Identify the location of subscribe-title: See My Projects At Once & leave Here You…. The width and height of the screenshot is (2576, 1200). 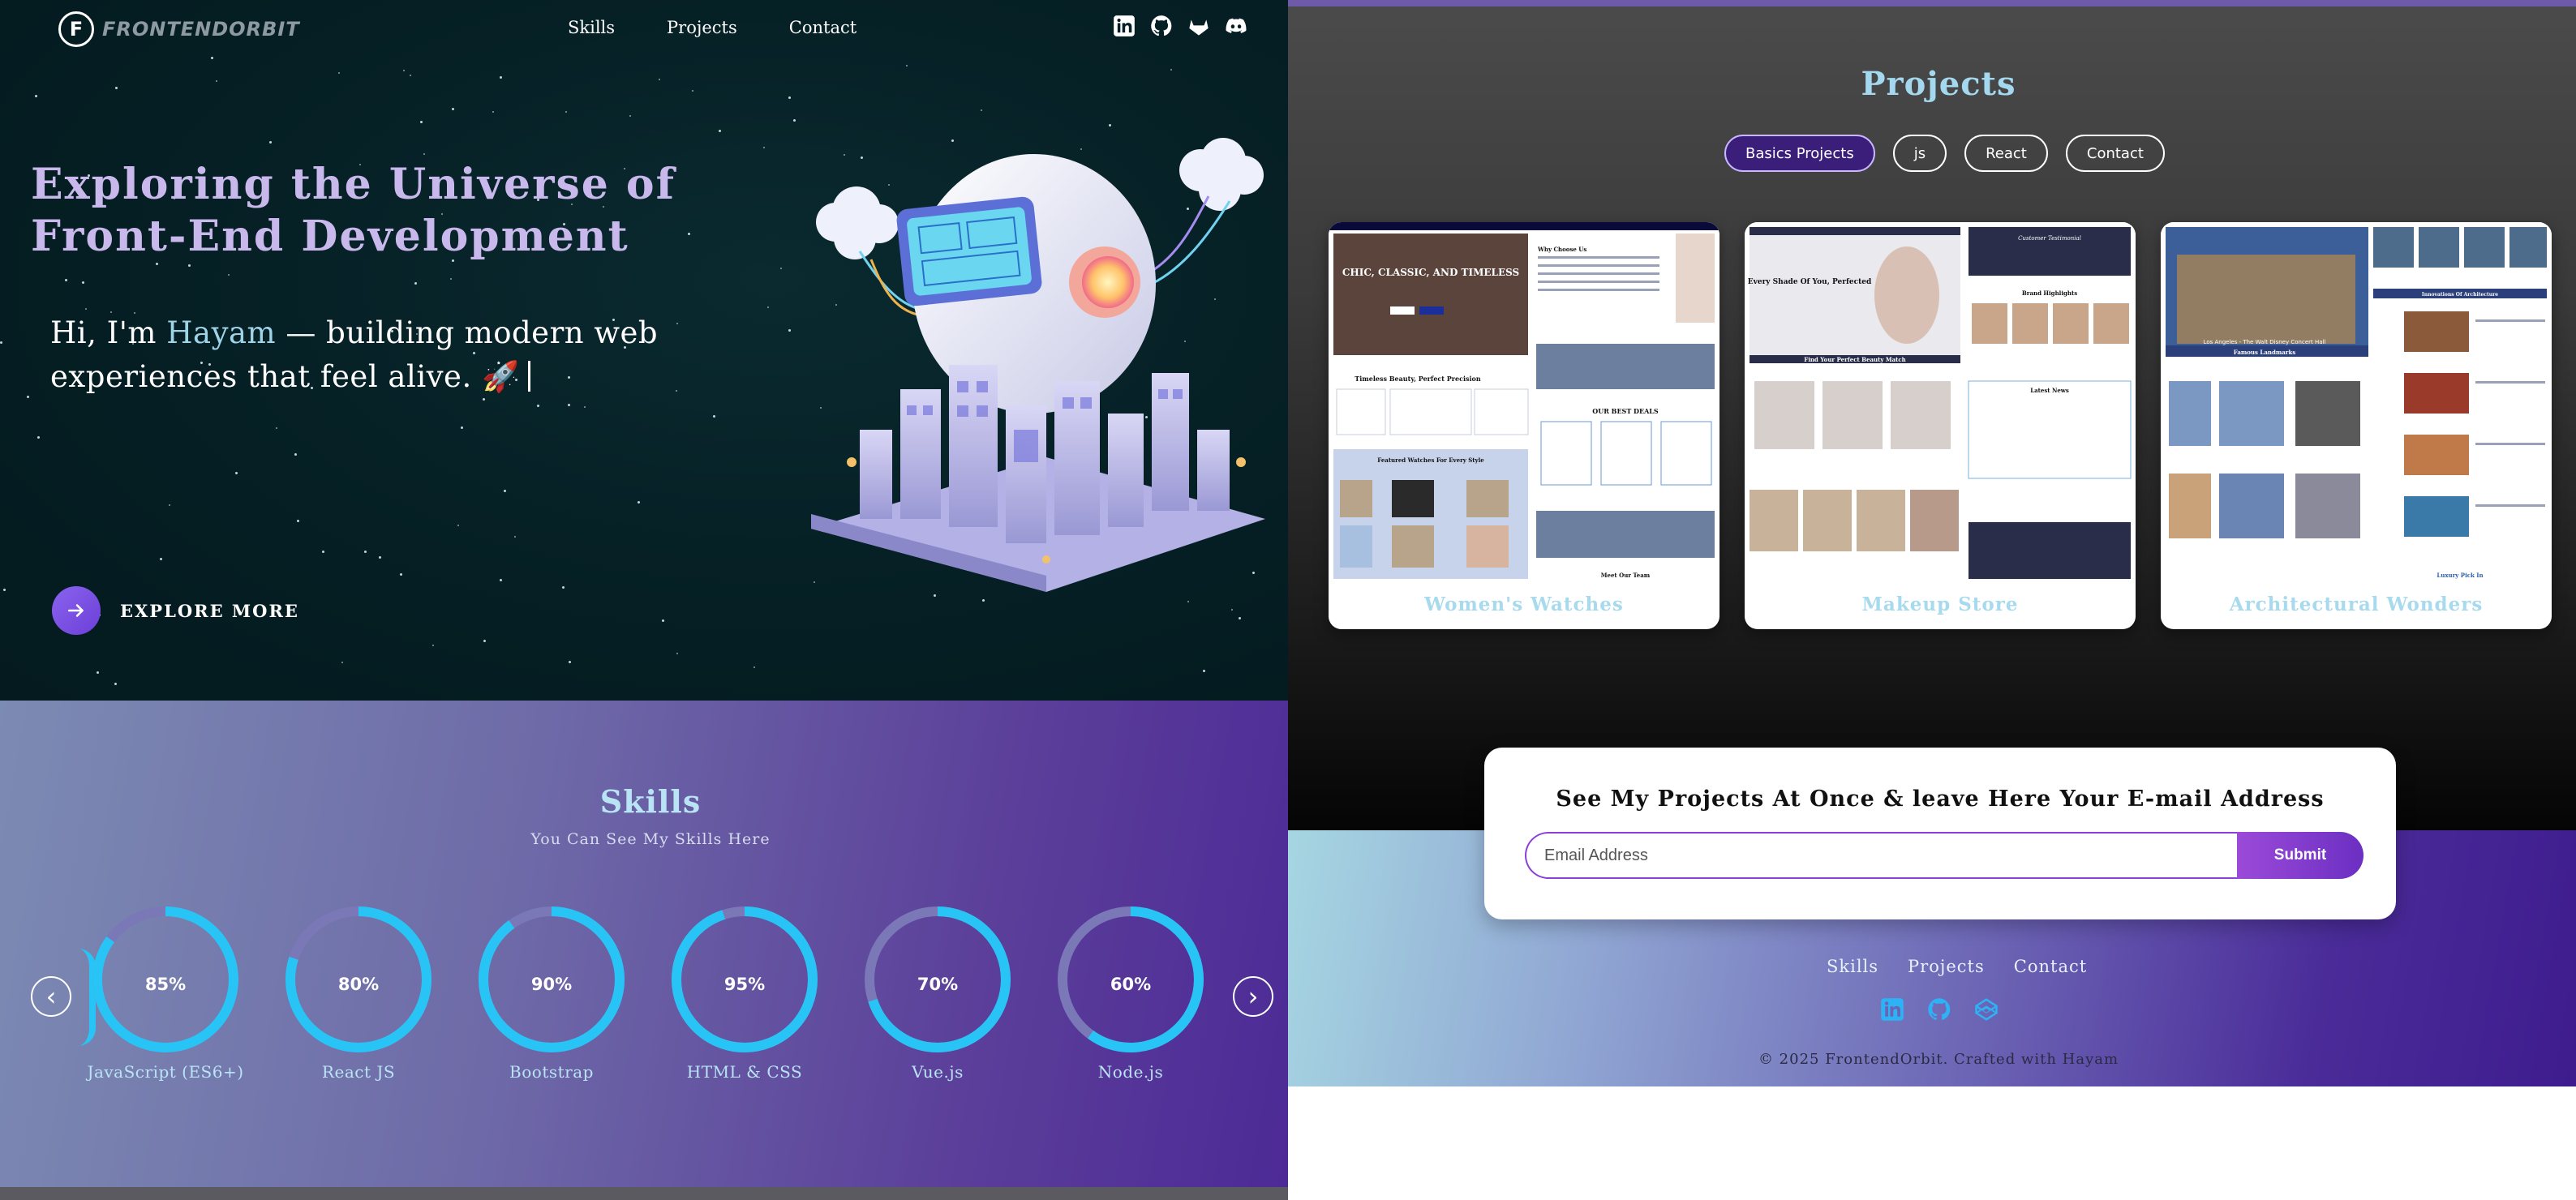
(1940, 799).